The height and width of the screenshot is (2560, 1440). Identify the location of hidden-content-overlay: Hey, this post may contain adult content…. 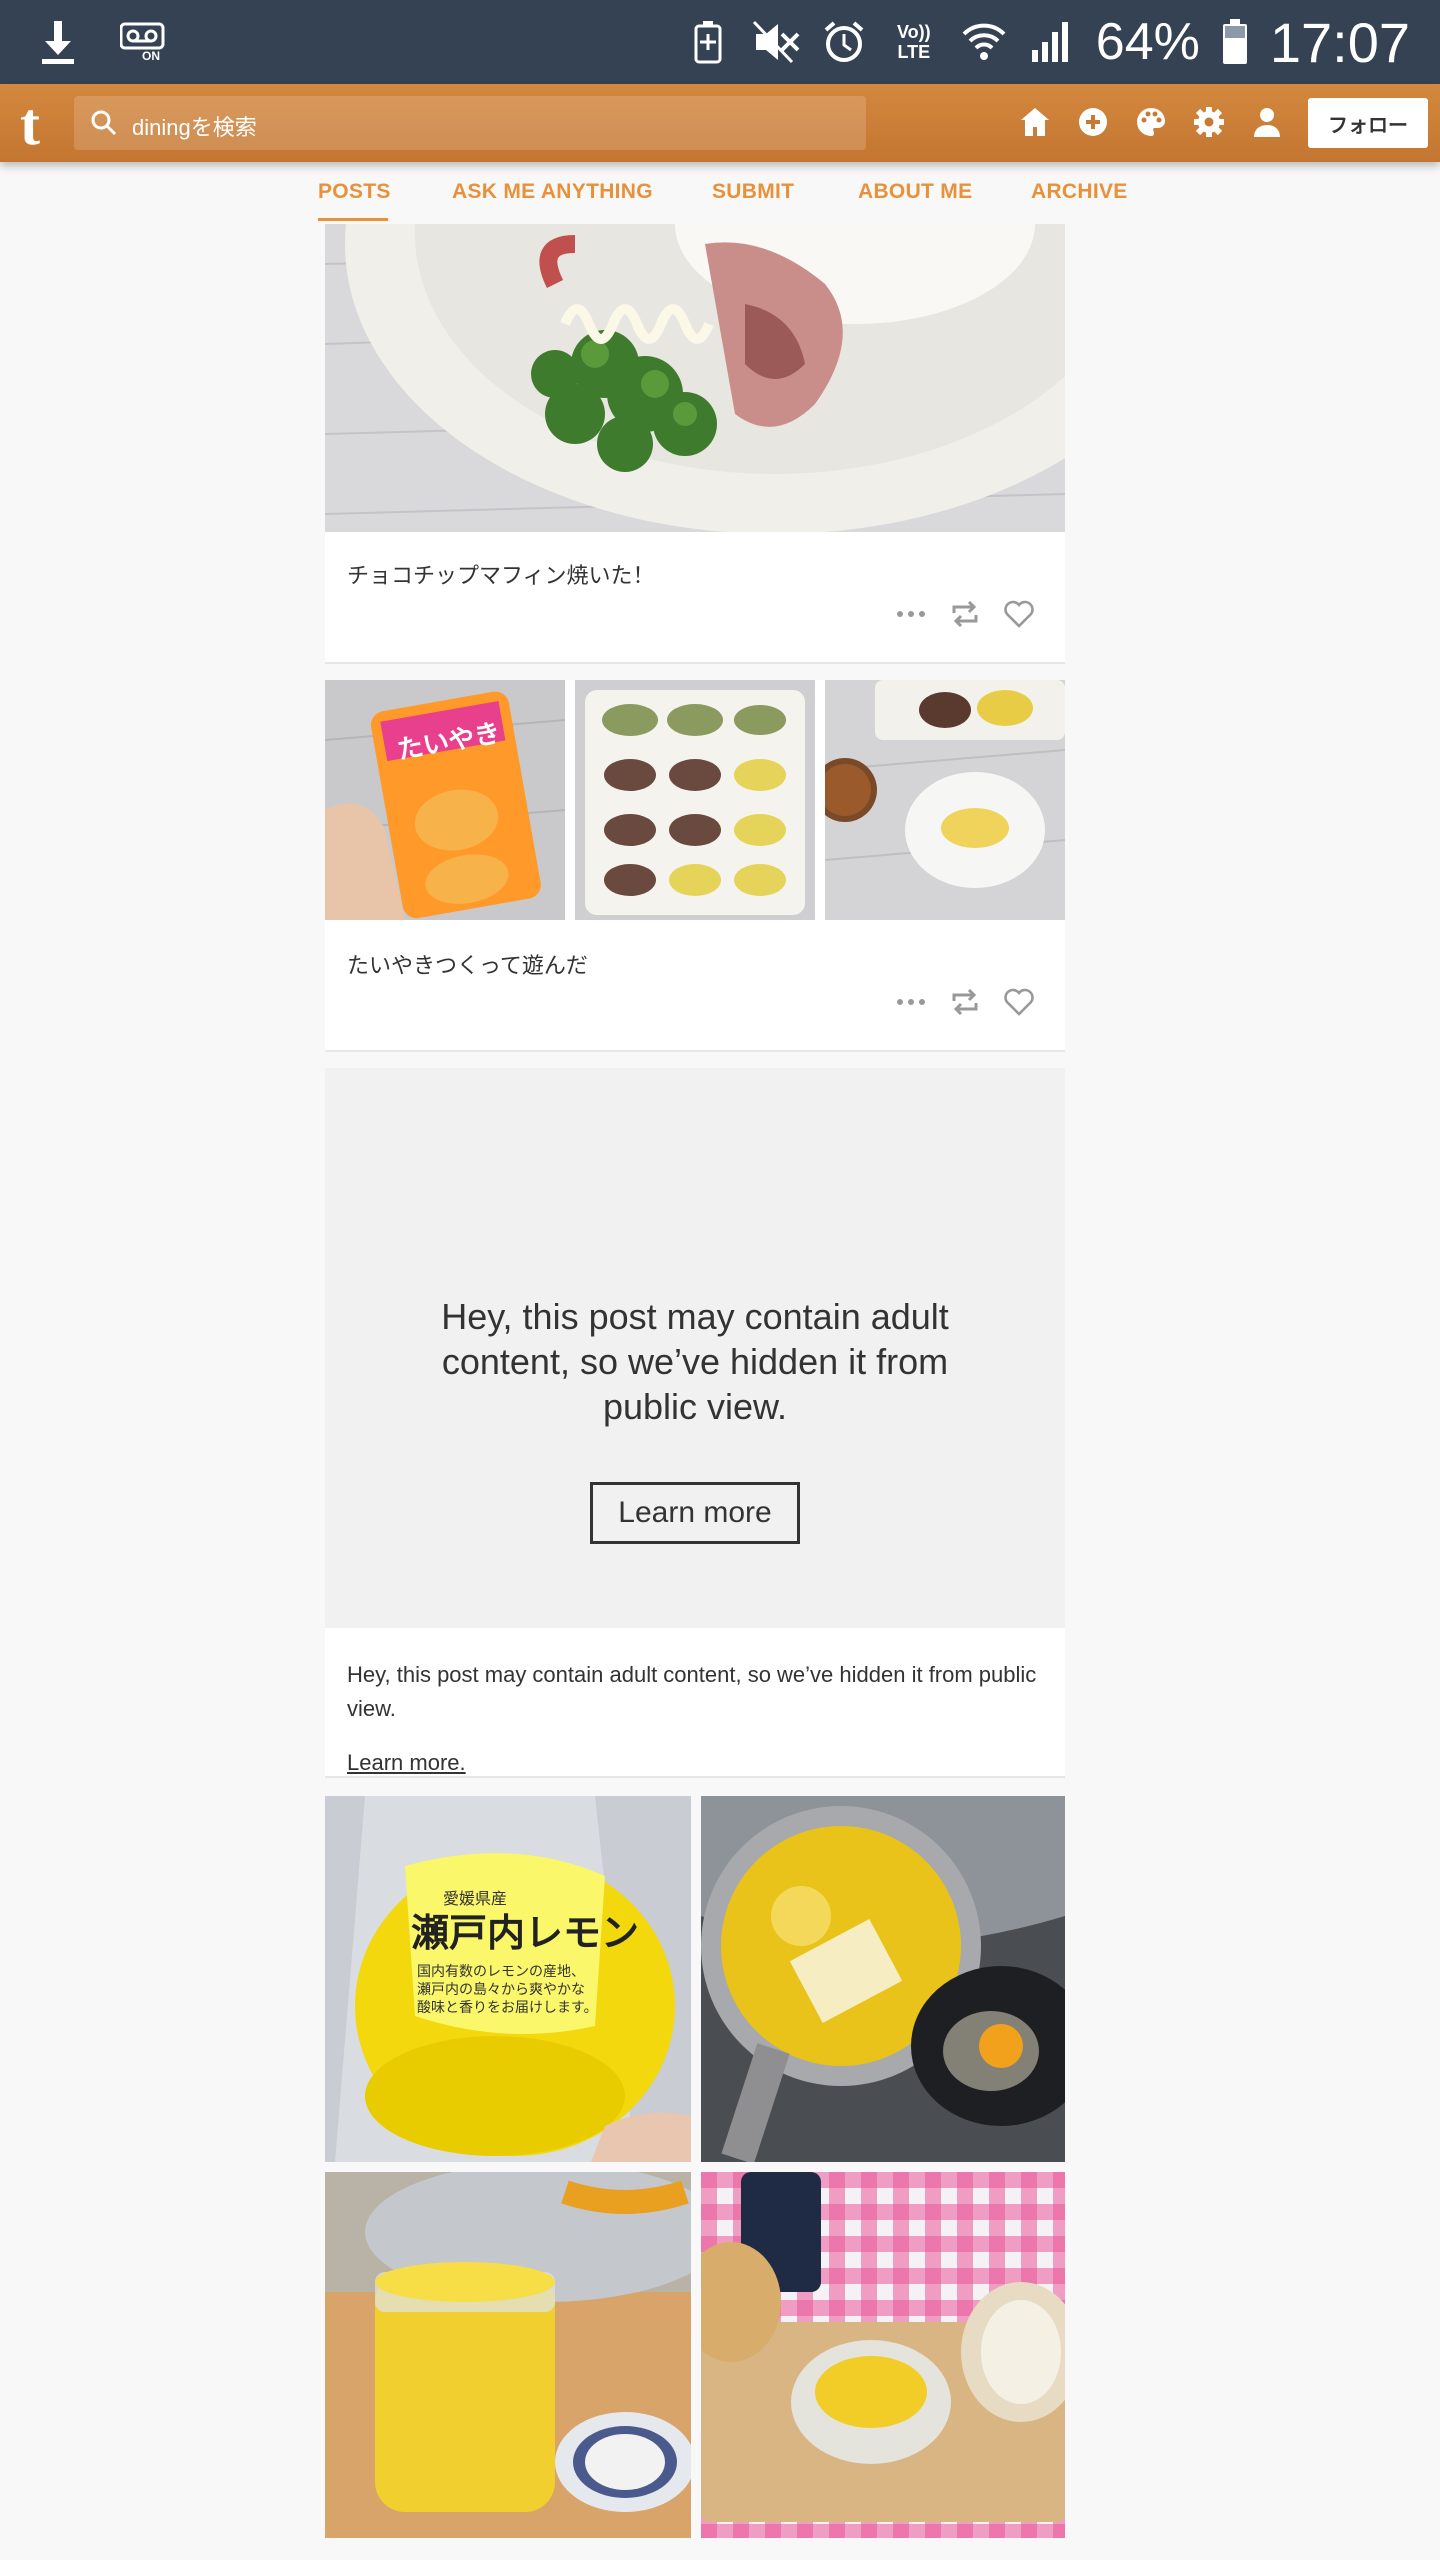
(695, 1348).